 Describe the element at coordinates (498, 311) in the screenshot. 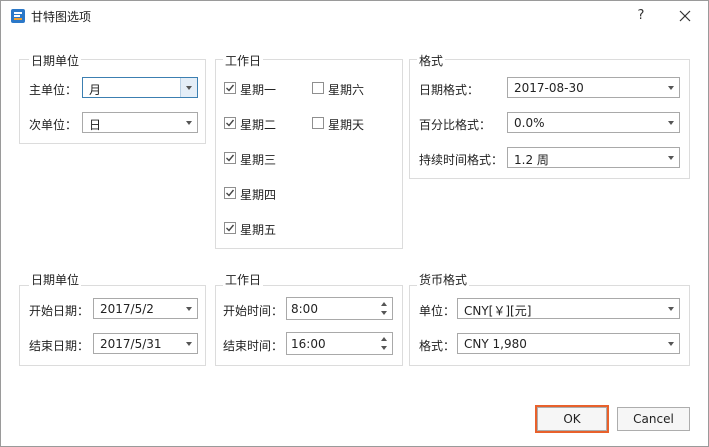

I see `currency-unit-value: CNY[￥][元]` at that location.